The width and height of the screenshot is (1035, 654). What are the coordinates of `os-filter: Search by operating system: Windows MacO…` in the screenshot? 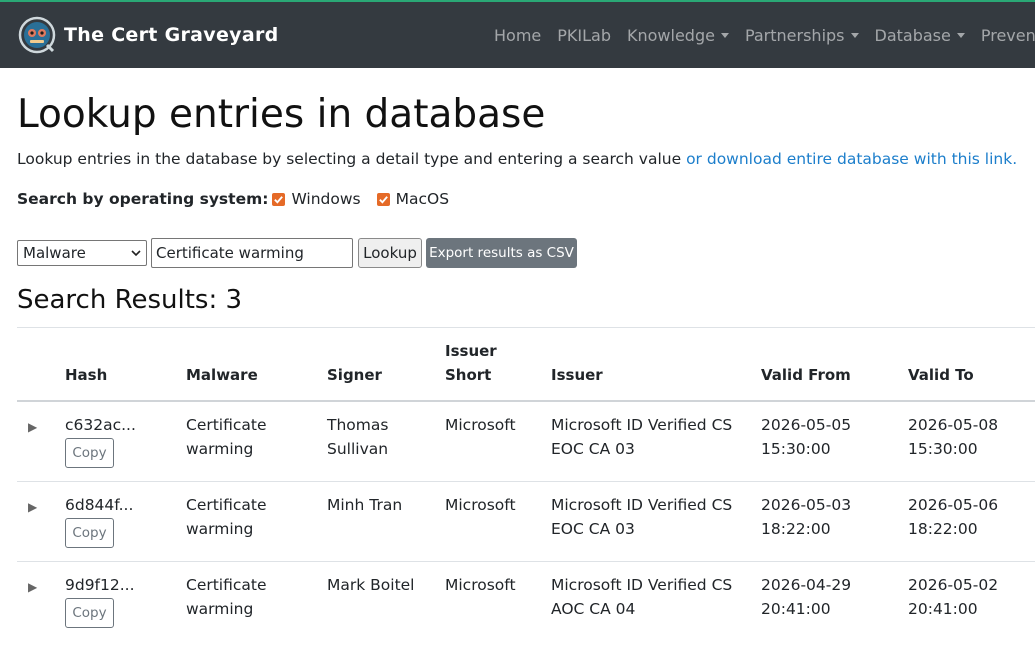 It's located at (241, 199).